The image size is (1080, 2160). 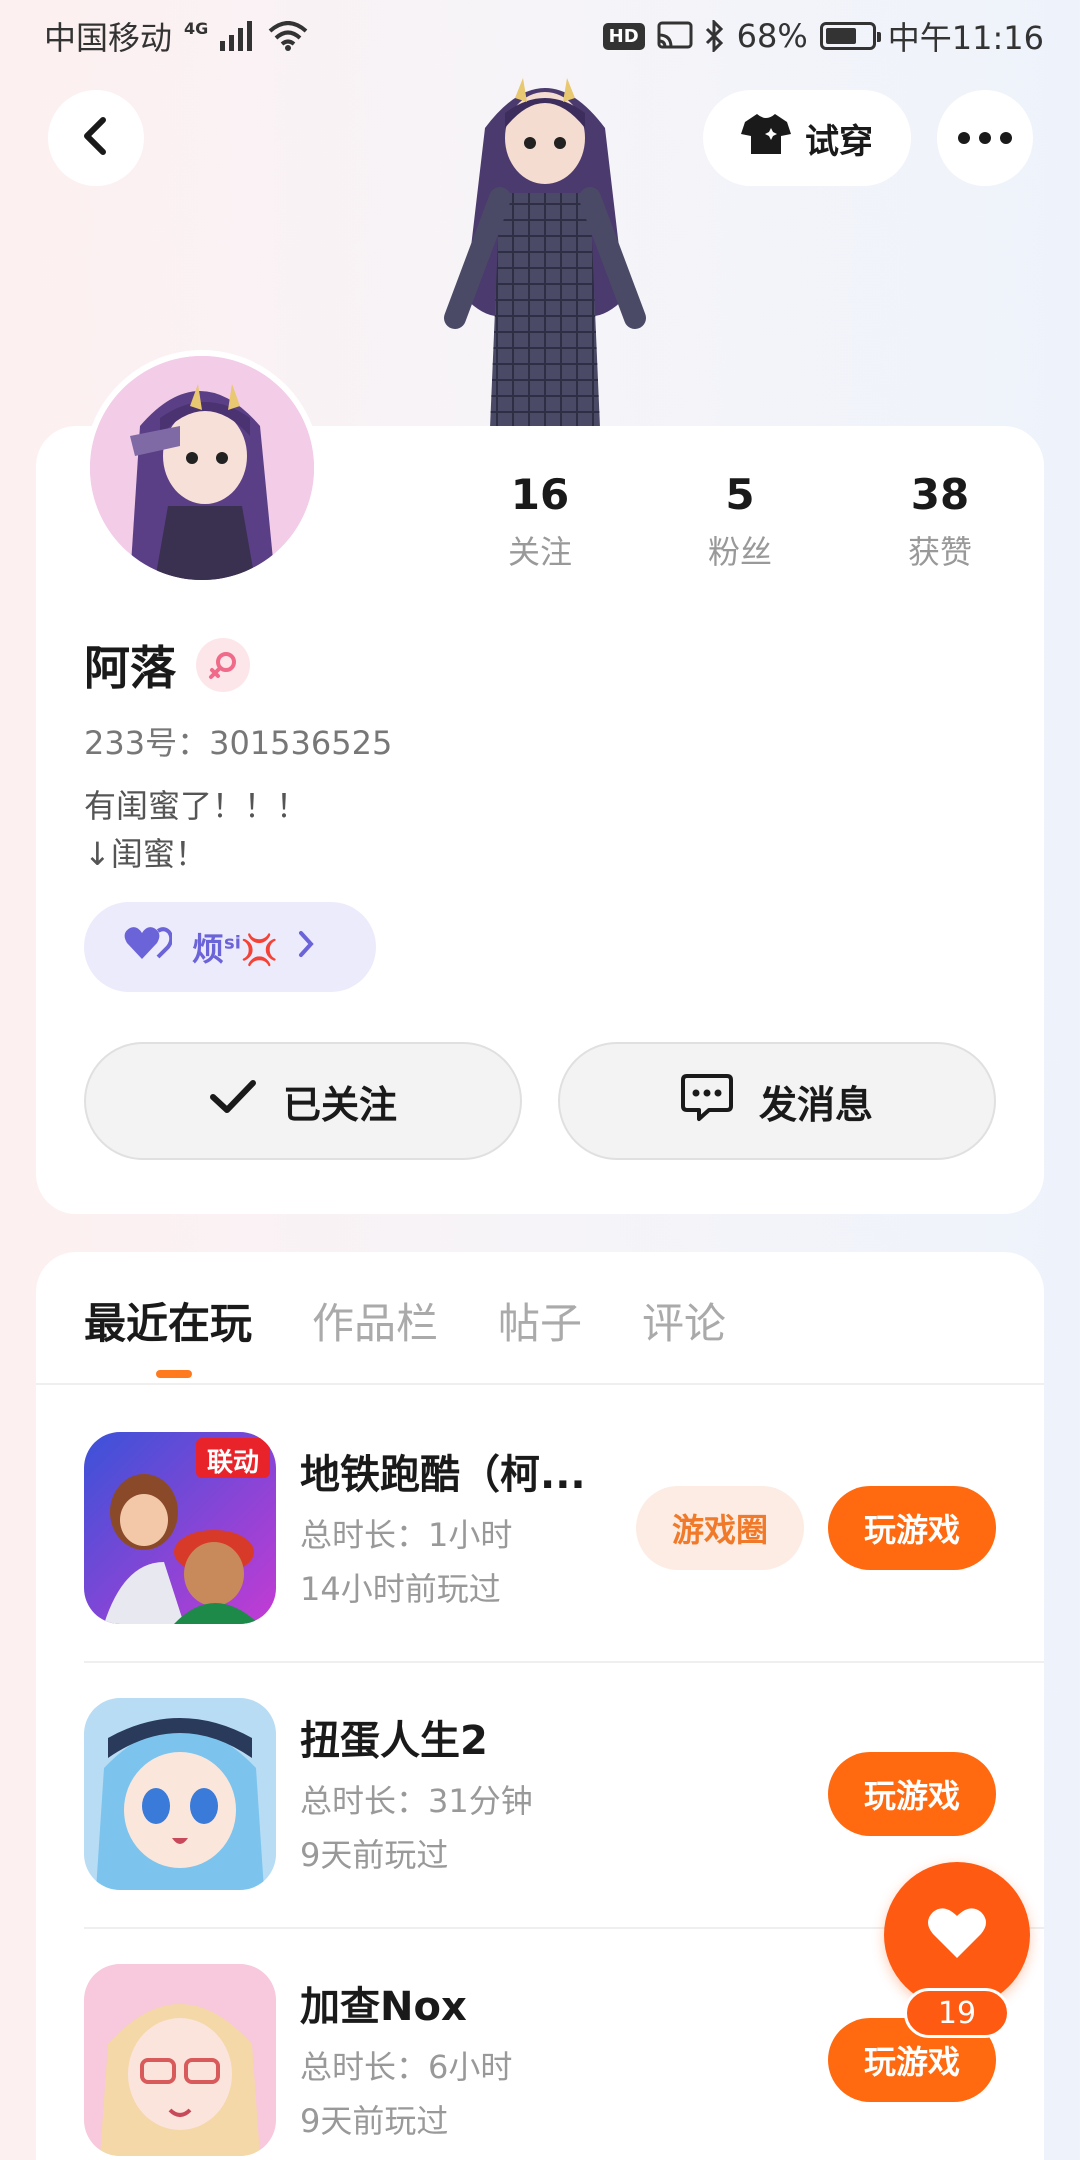 I want to click on game-icon-gacha-nox, so click(x=180, y=2060).